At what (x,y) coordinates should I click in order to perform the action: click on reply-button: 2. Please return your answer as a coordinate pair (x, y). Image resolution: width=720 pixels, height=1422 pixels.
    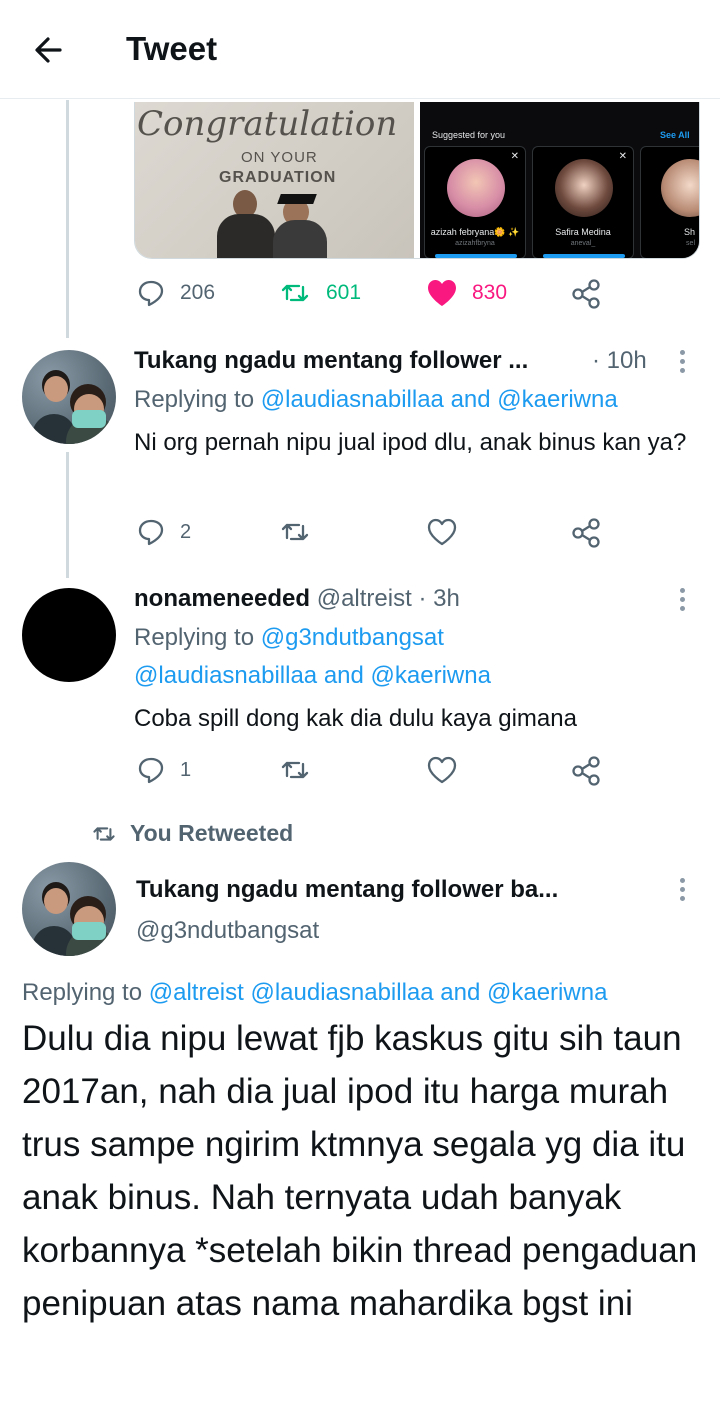
    Looking at the image, I should click on (163, 532).